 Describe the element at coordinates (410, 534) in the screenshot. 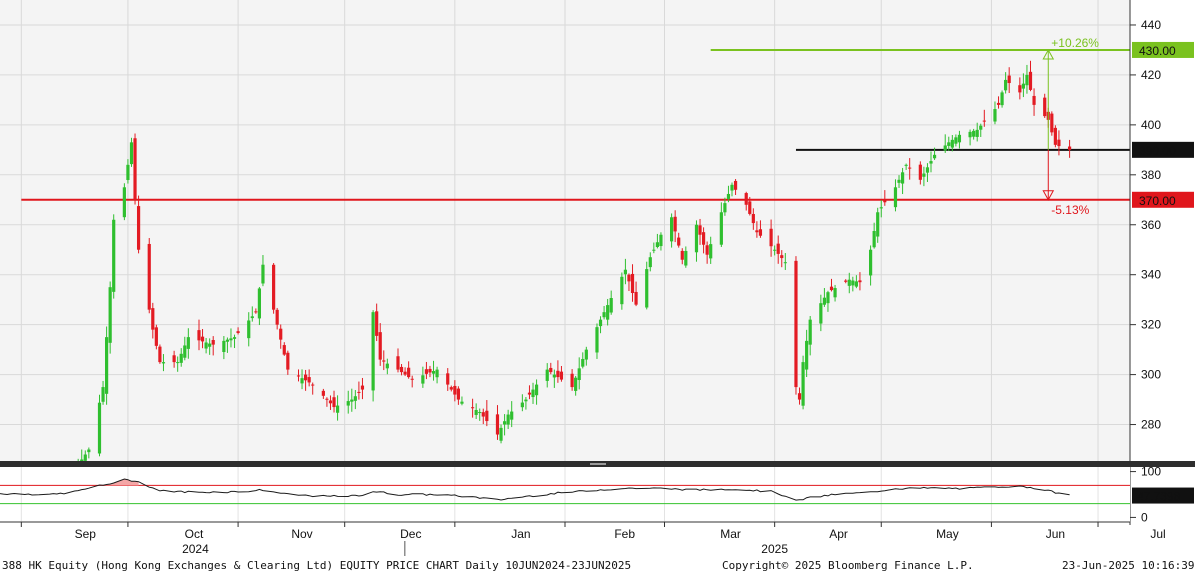

I see `month-label: Dec` at that location.